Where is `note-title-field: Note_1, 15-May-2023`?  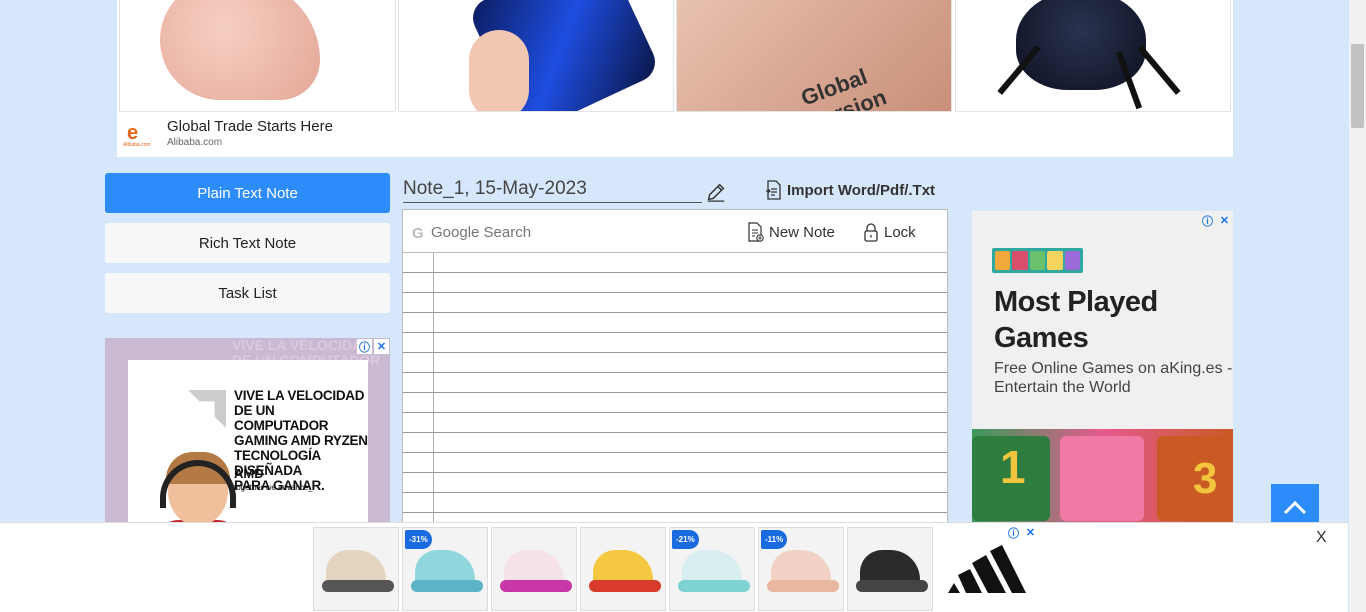 note-title-field: Note_1, 15-May-2023 is located at coordinates (552, 190).